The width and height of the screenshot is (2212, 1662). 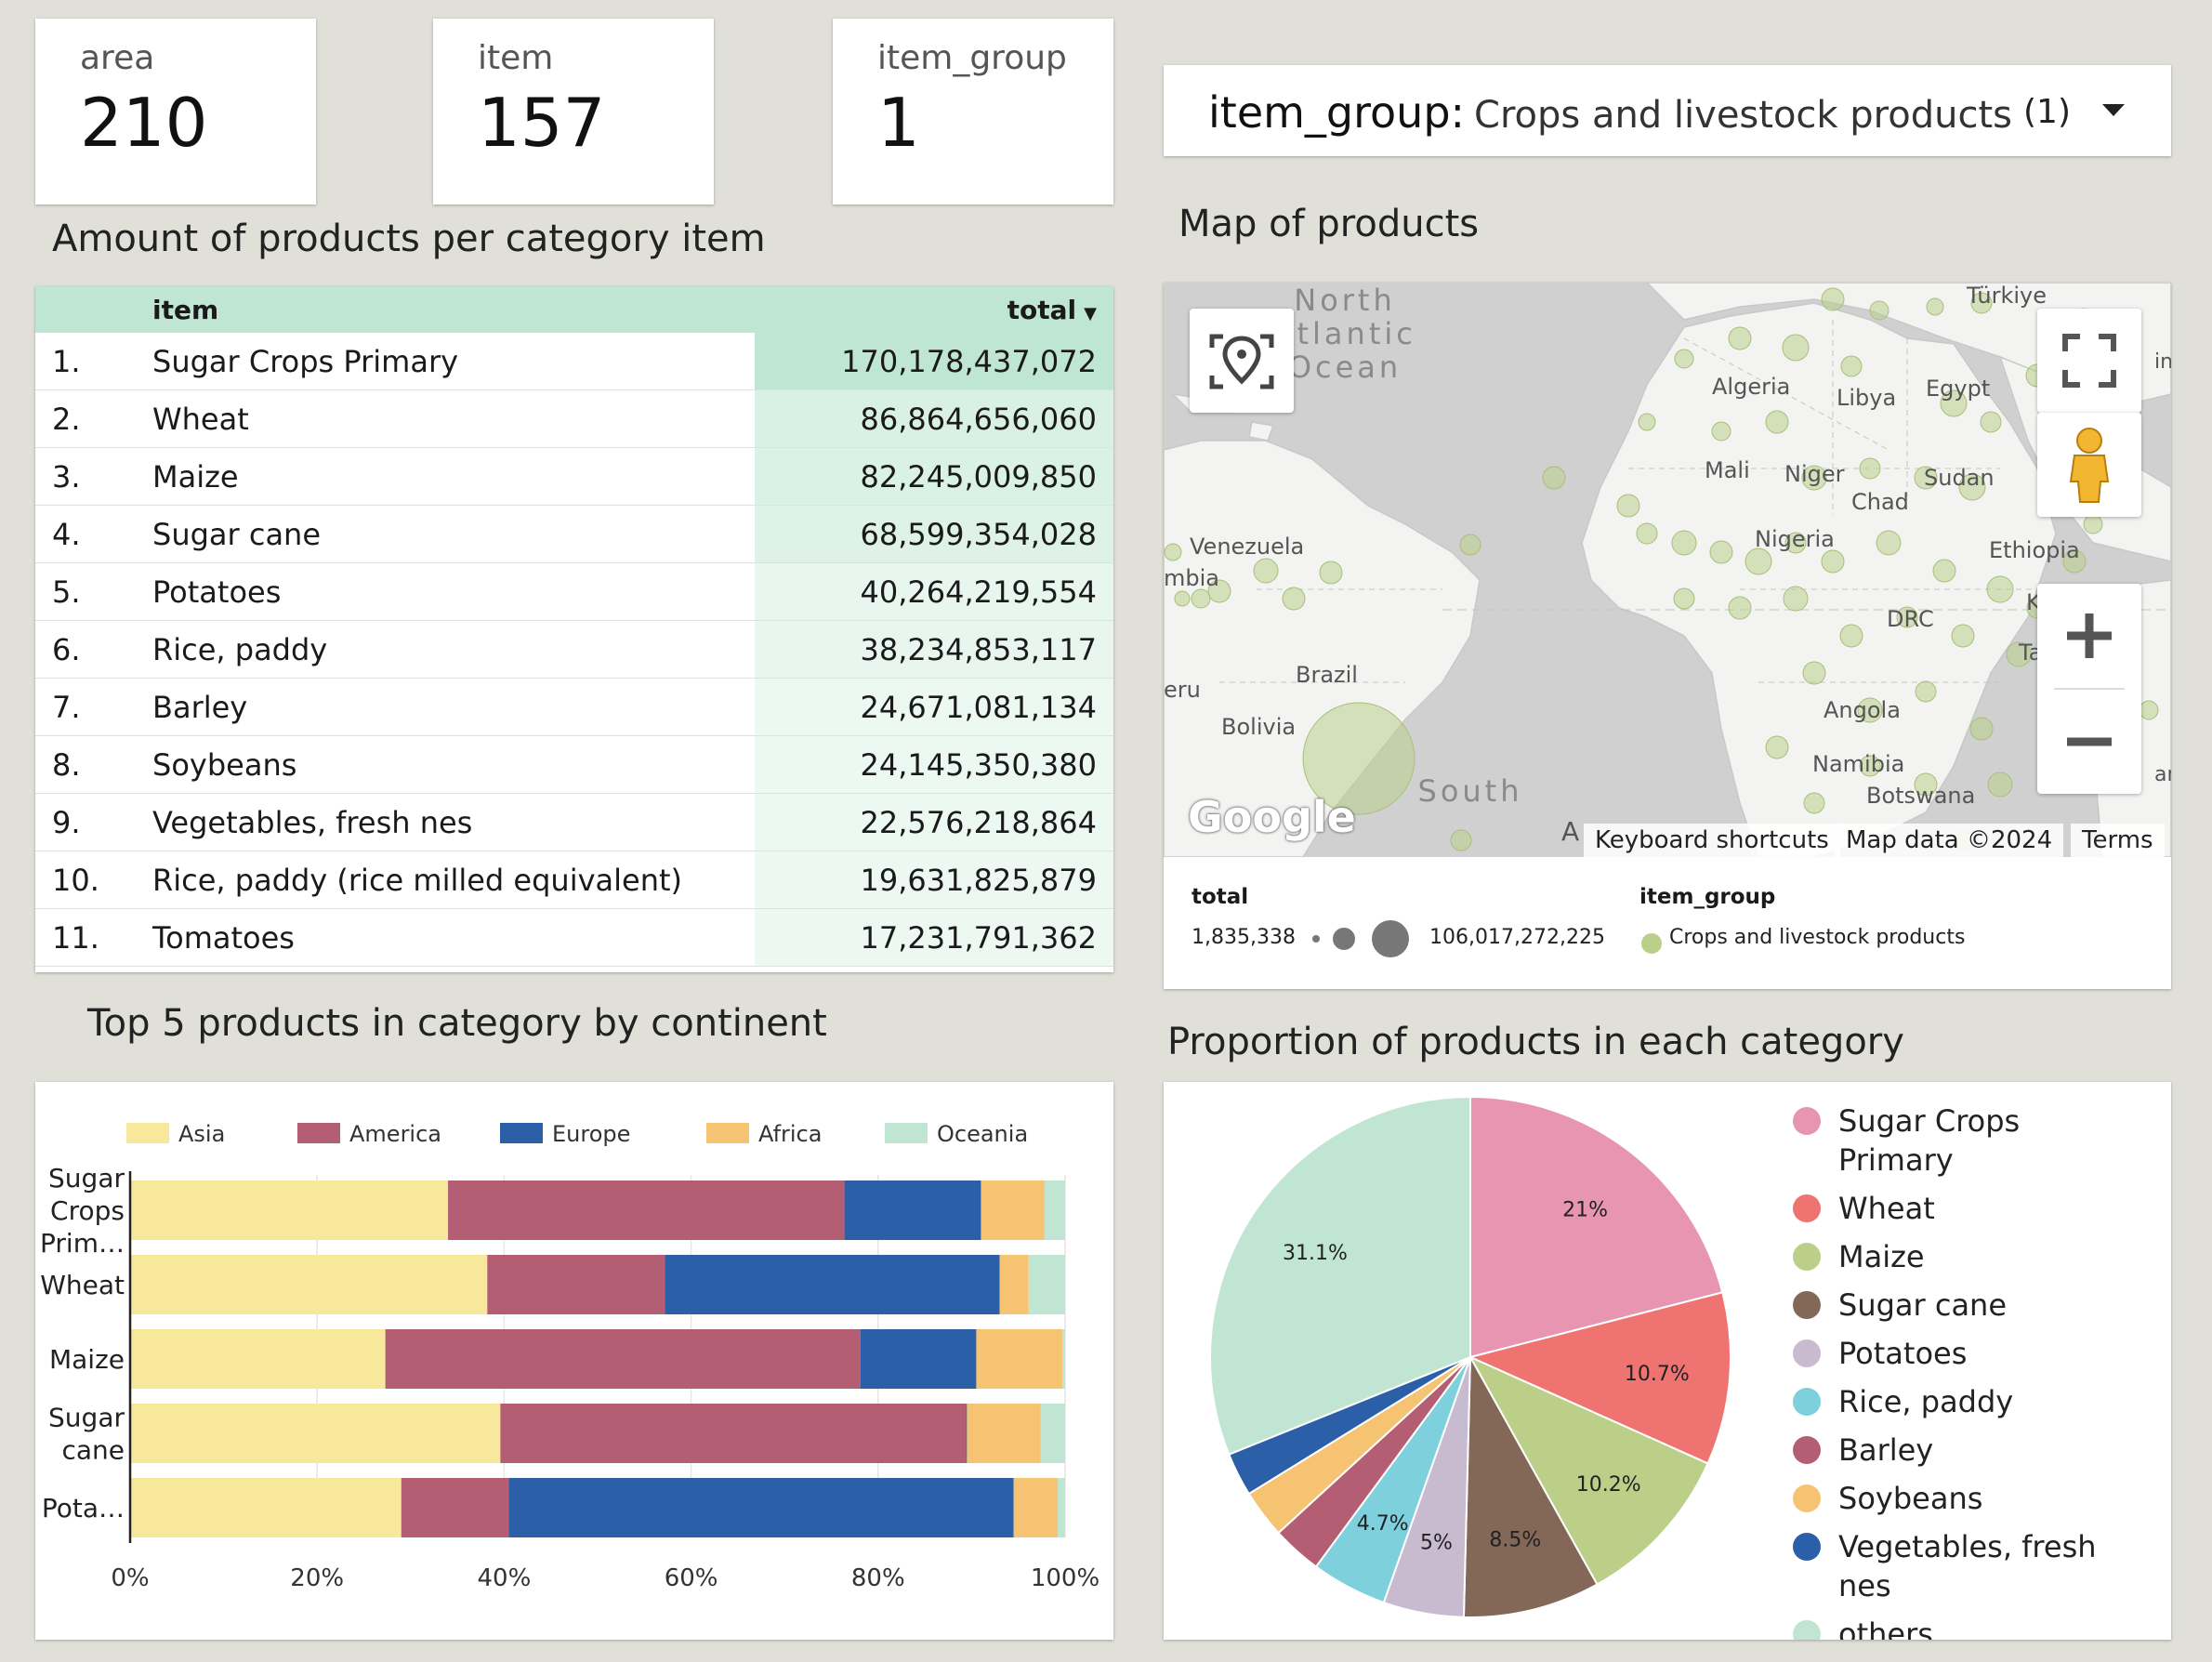 What do you see at coordinates (2089, 361) in the screenshot?
I see `fullscreen-button` at bounding box center [2089, 361].